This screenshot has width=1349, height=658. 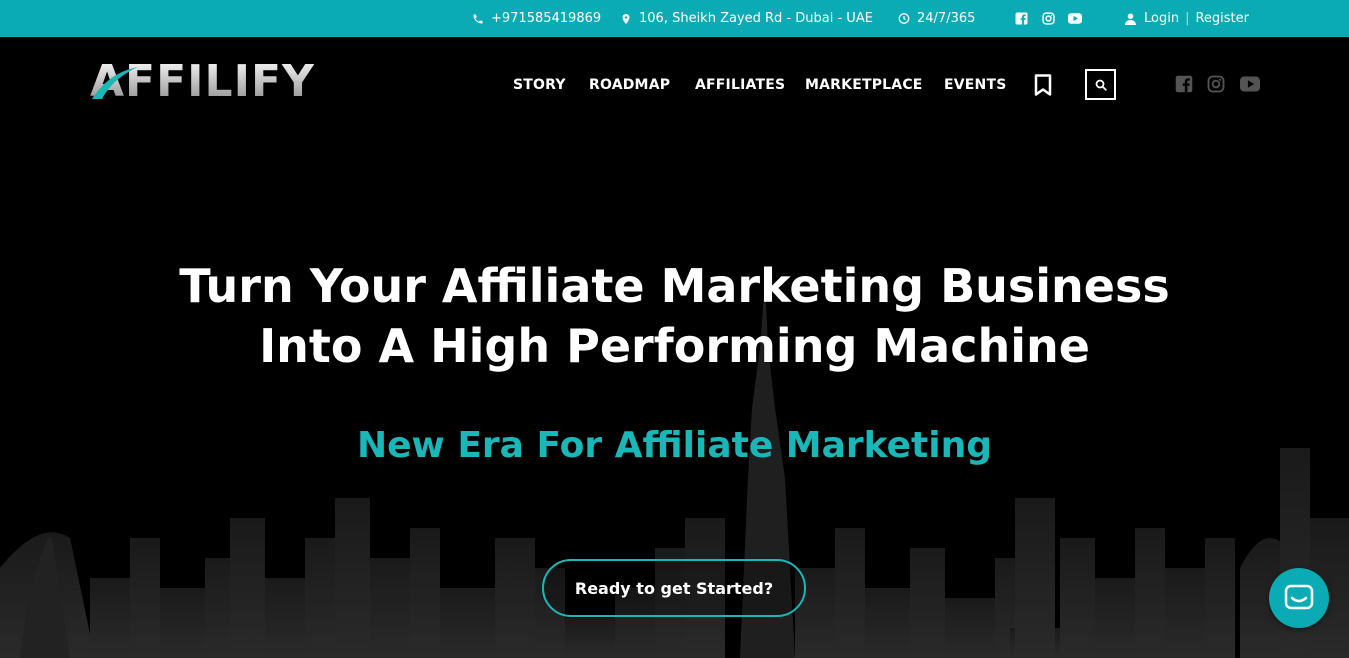 What do you see at coordinates (864, 85) in the screenshot?
I see `nav-marketplace: MARKETPLACE` at bounding box center [864, 85].